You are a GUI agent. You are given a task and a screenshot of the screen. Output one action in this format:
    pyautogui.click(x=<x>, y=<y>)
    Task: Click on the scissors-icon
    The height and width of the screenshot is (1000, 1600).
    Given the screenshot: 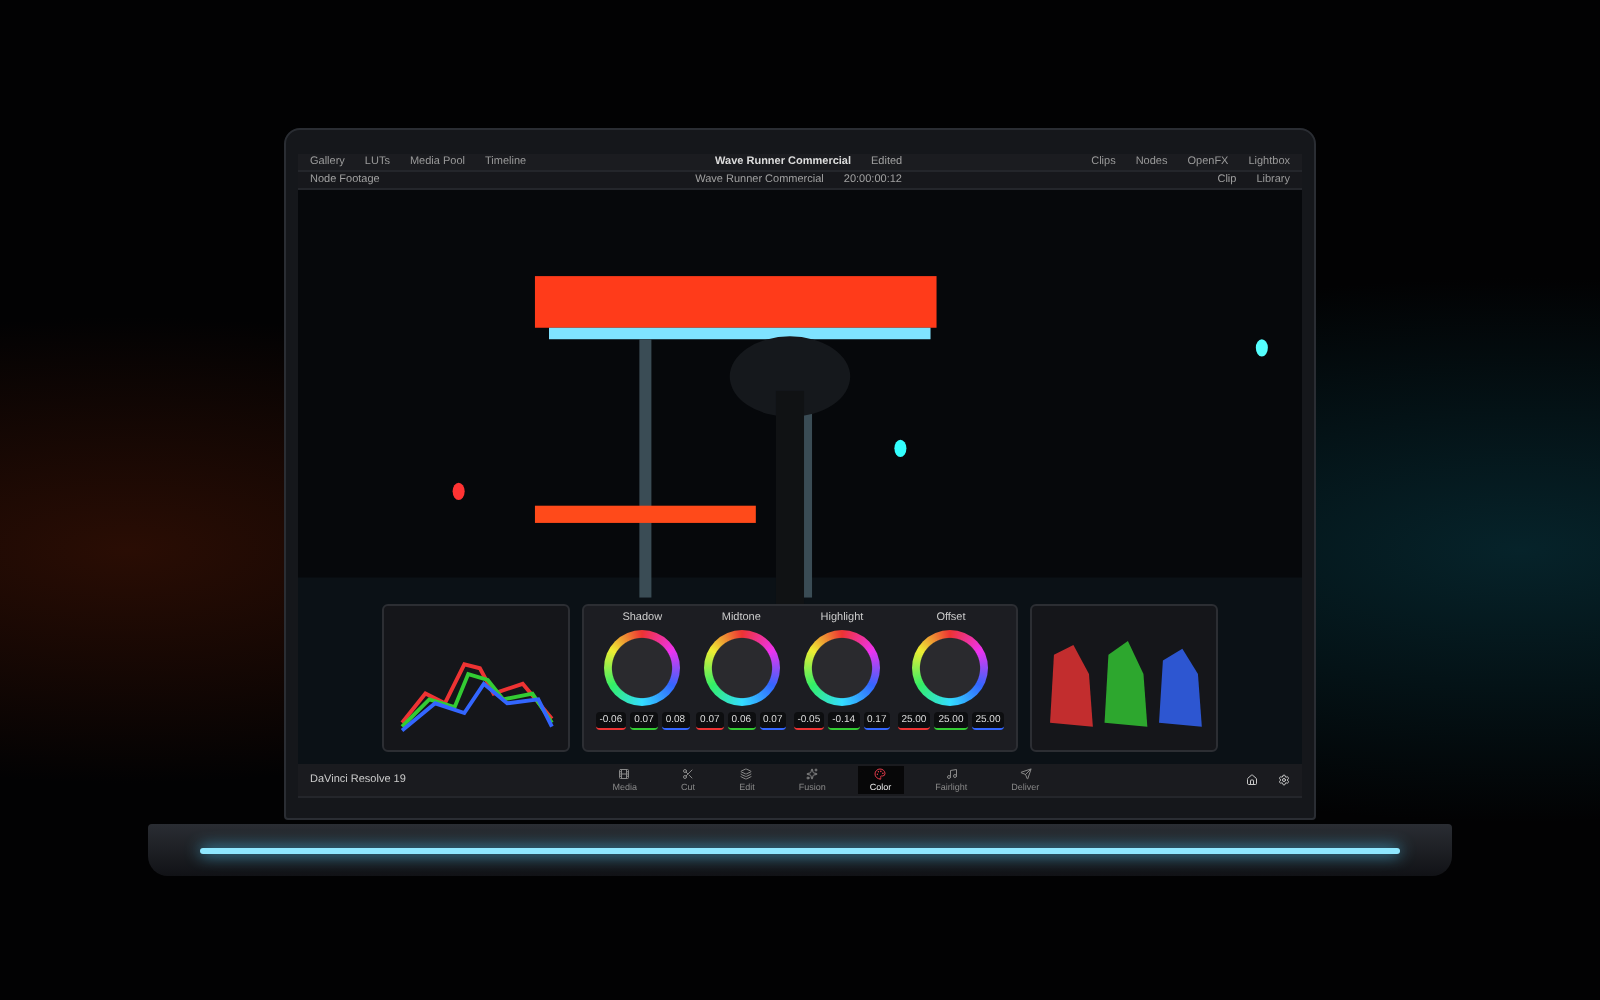 What is the action you would take?
    pyautogui.click(x=688, y=774)
    